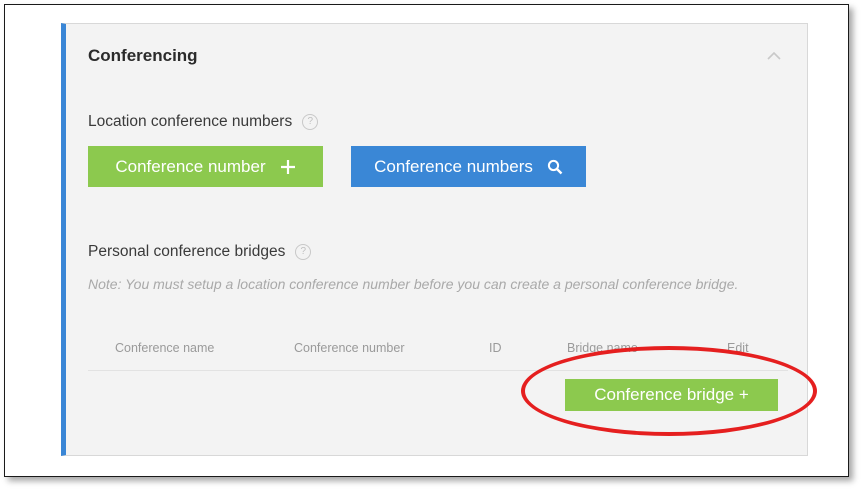  I want to click on column-conference-number: Conference number, so click(349, 348).